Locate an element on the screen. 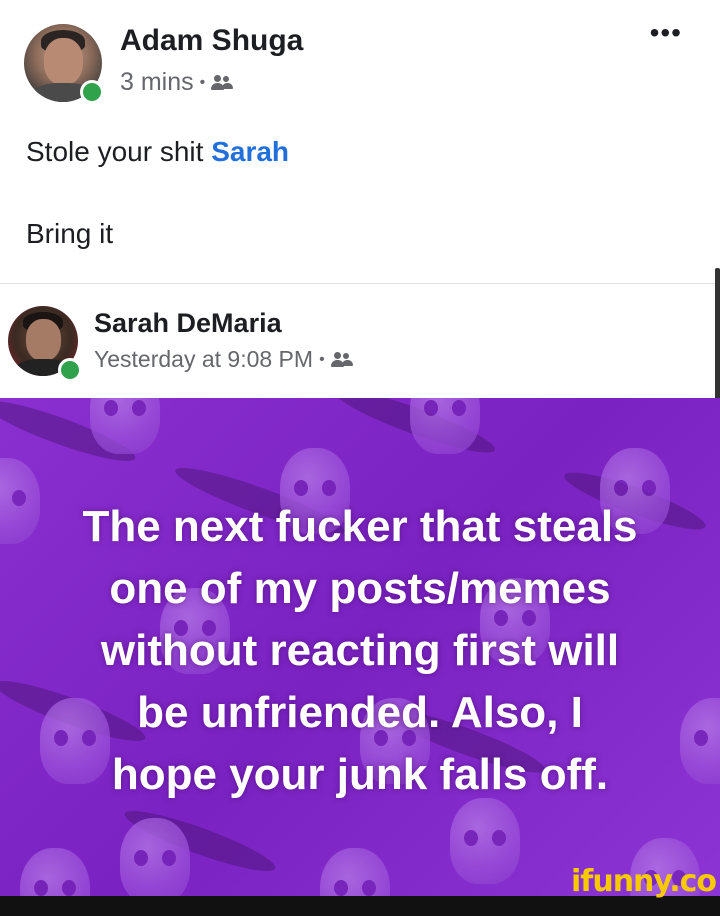 This screenshot has height=916, width=720. scrollbar is located at coordinates (717, 343).